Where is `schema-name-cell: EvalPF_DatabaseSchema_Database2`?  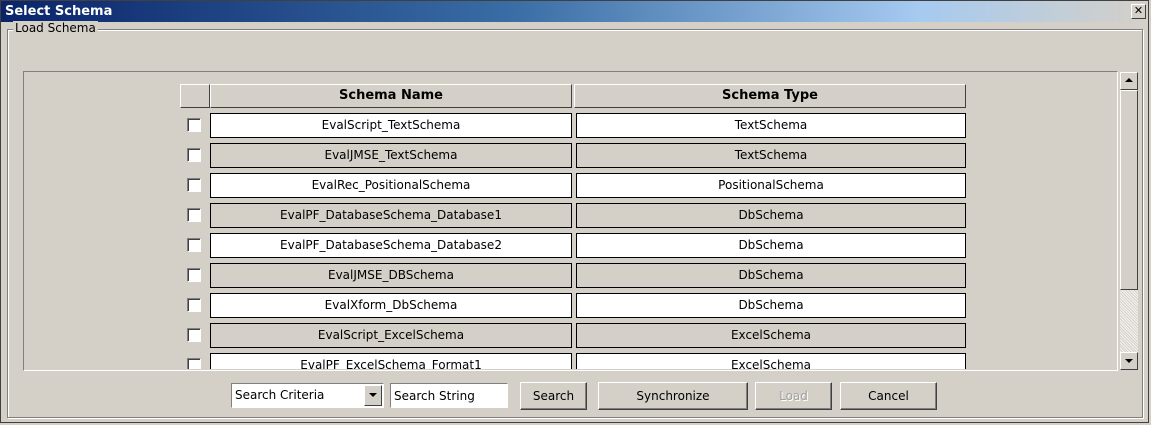
schema-name-cell: EvalPF_DatabaseSchema_Database2 is located at coordinates (391, 245).